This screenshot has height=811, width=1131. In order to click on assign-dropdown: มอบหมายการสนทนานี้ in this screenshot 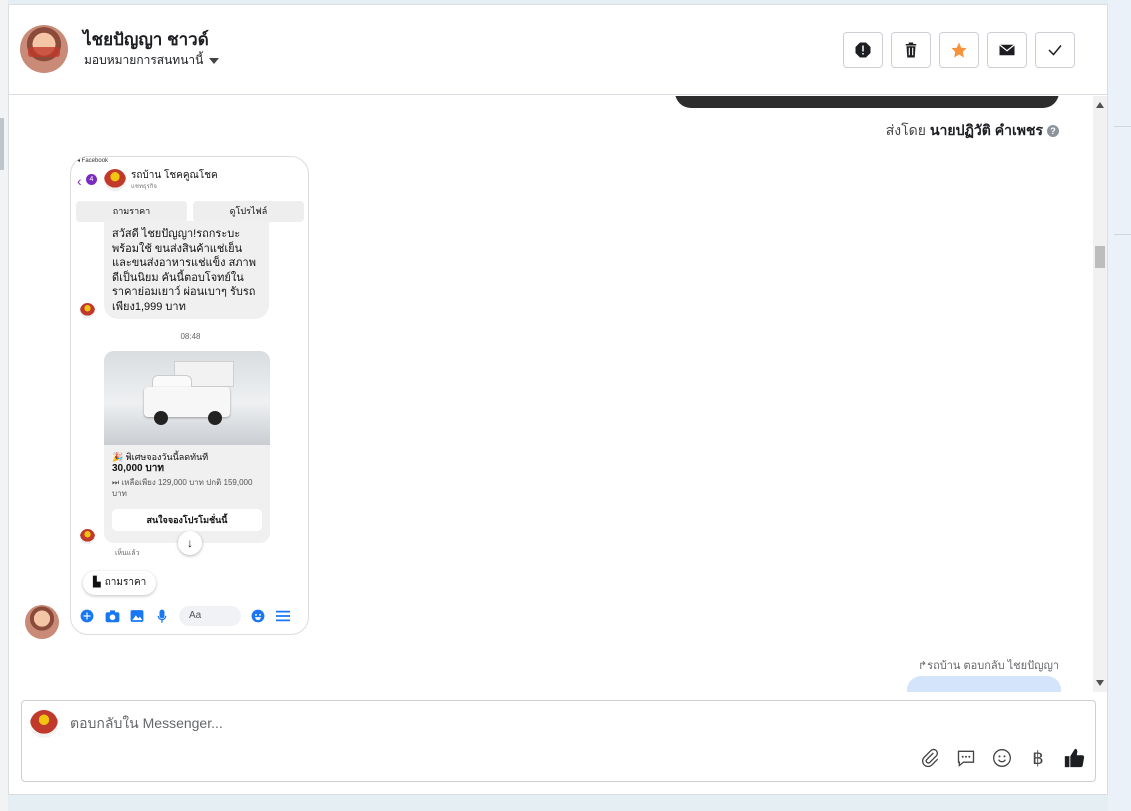, I will do `click(152, 60)`.